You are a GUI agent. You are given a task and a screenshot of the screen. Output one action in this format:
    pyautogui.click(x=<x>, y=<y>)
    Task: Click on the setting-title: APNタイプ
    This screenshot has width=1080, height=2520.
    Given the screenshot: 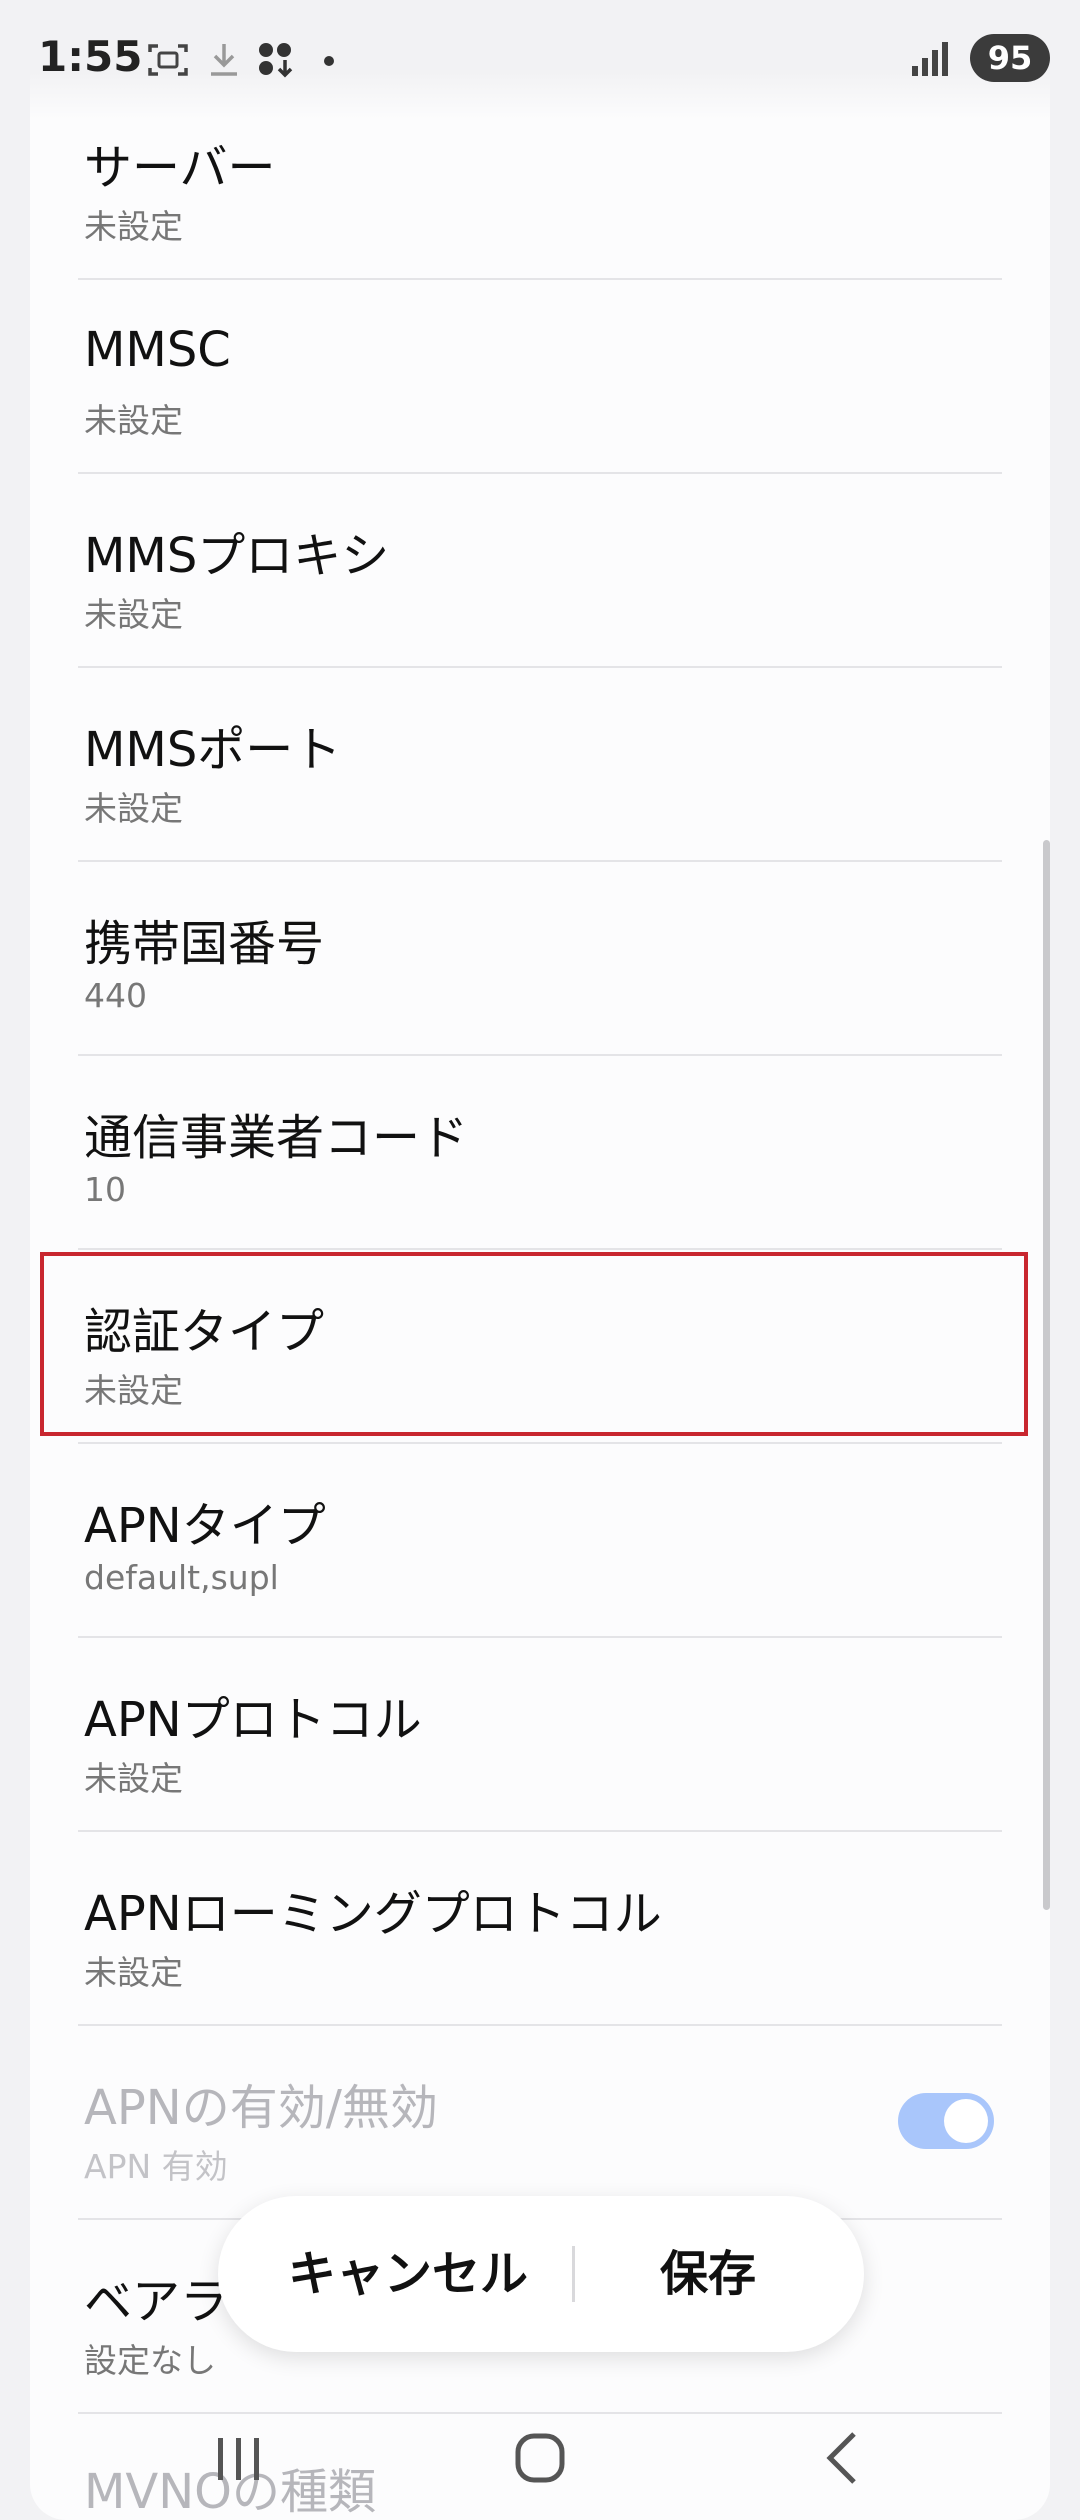 What is the action you would take?
    pyautogui.click(x=205, y=1526)
    